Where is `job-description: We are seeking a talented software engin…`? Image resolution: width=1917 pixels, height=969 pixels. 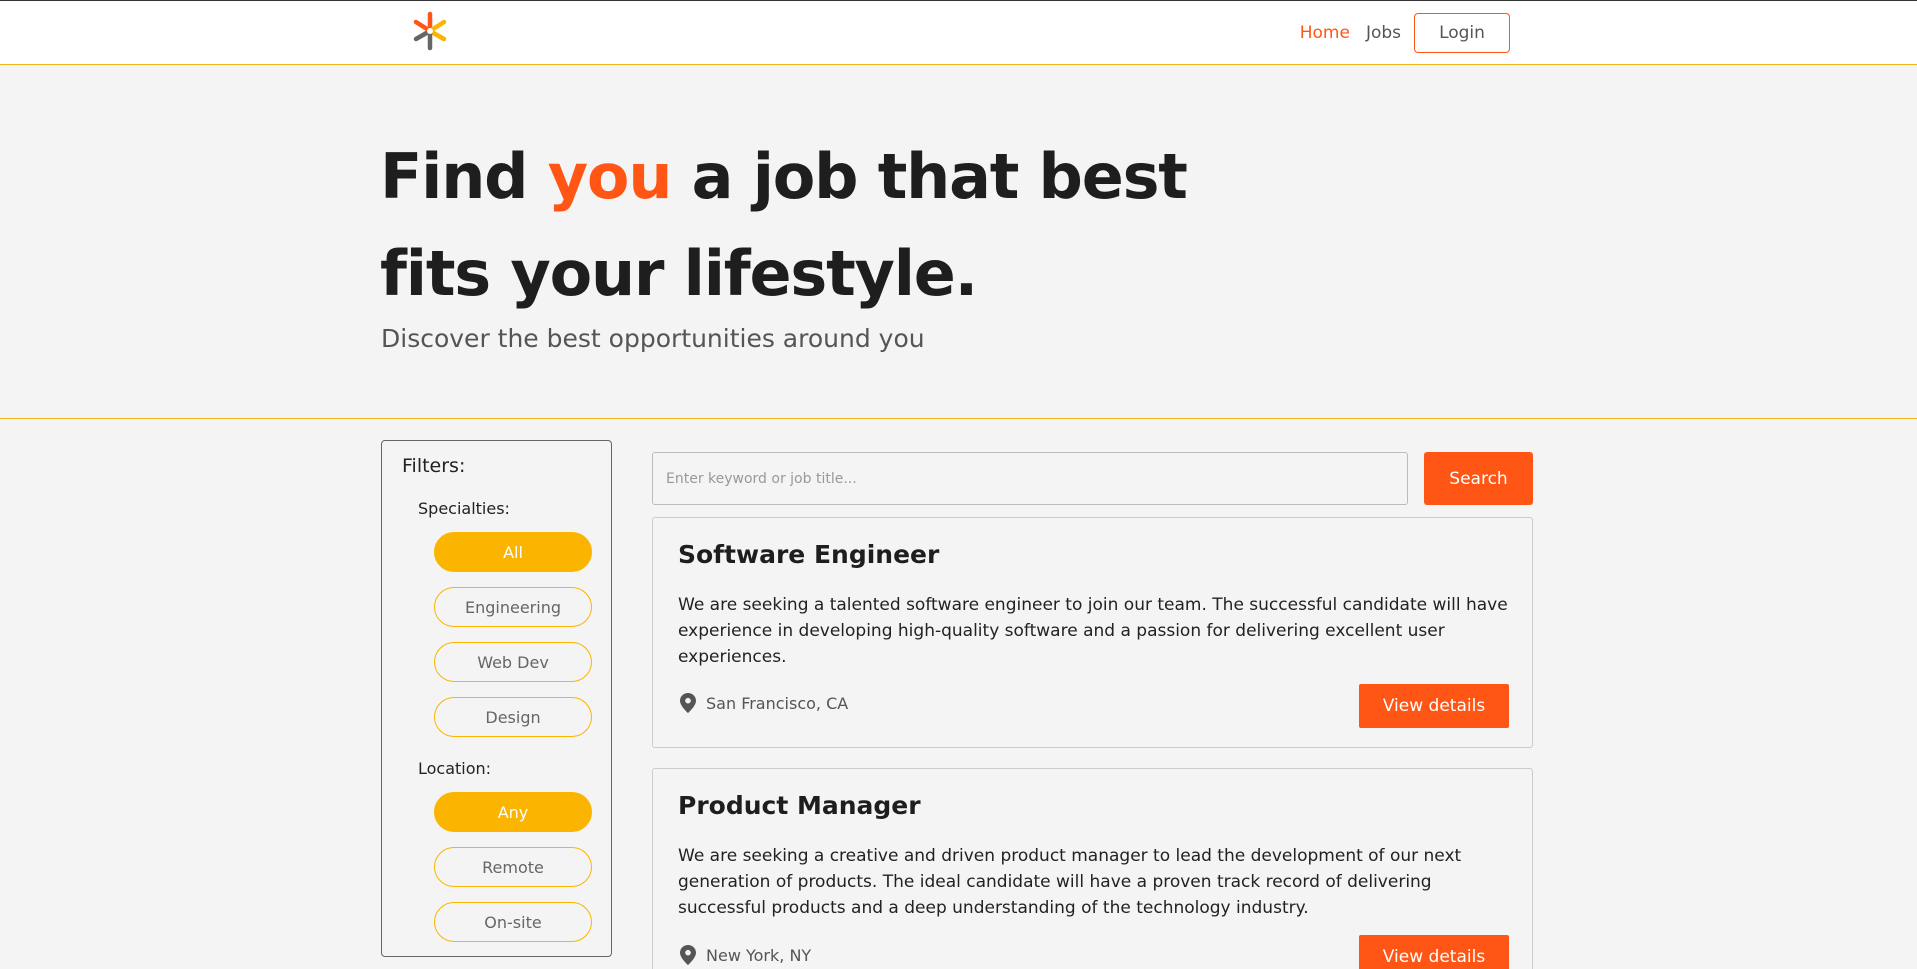
job-description: We are seeking a talented software engin… is located at coordinates (1093, 631).